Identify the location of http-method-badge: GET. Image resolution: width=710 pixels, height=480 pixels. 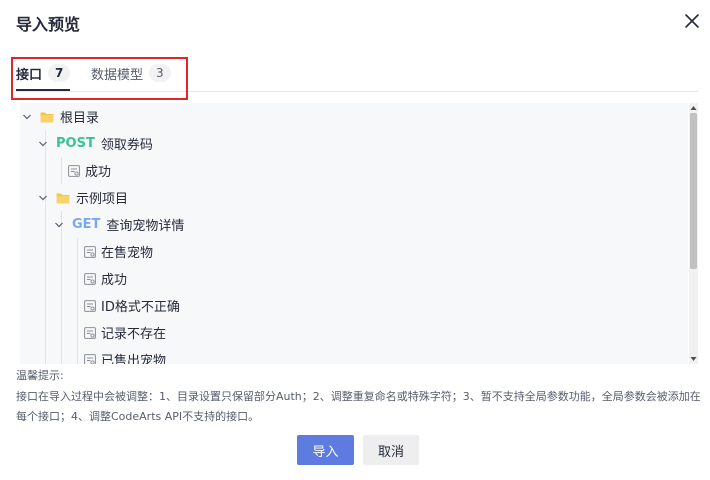
(86, 224).